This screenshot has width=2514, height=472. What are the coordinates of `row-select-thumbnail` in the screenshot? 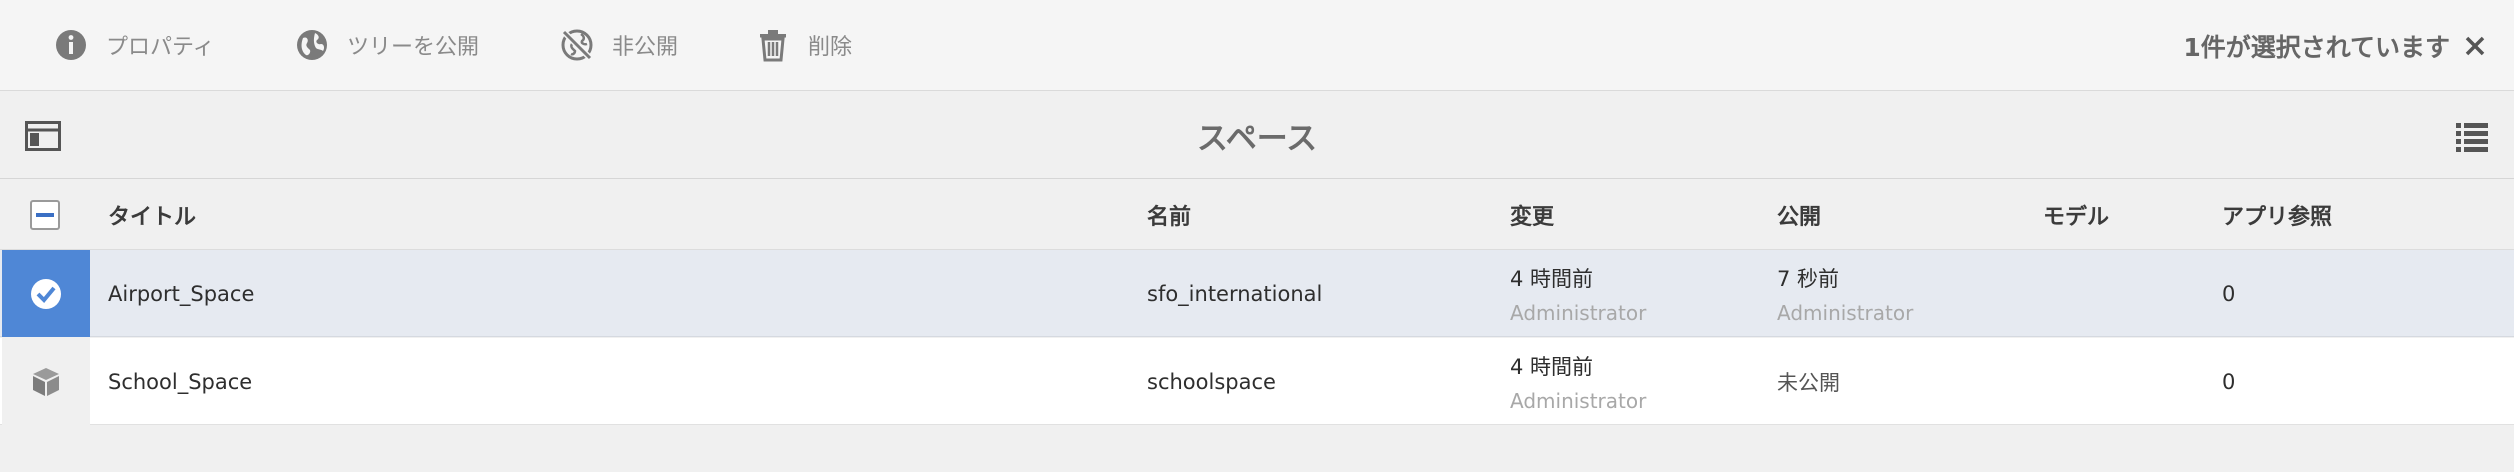 It's located at (46, 293).